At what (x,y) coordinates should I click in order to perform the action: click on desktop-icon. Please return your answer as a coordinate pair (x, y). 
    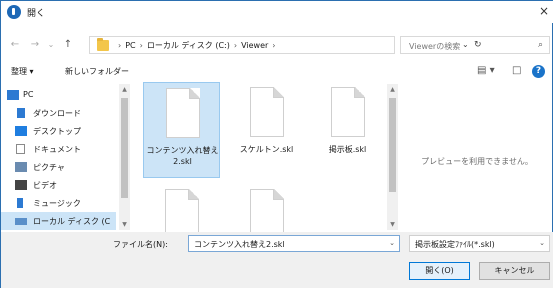
    Looking at the image, I should click on (21, 131).